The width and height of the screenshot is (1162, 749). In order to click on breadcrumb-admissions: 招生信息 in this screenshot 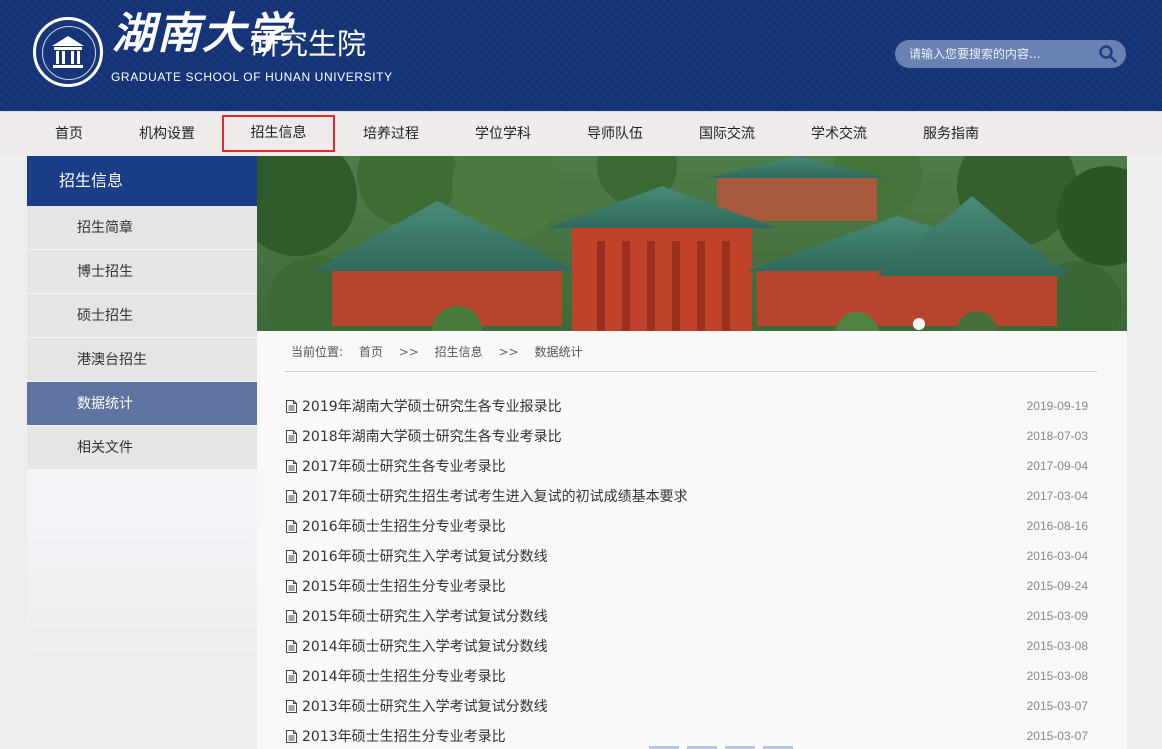, I will do `click(459, 352)`.